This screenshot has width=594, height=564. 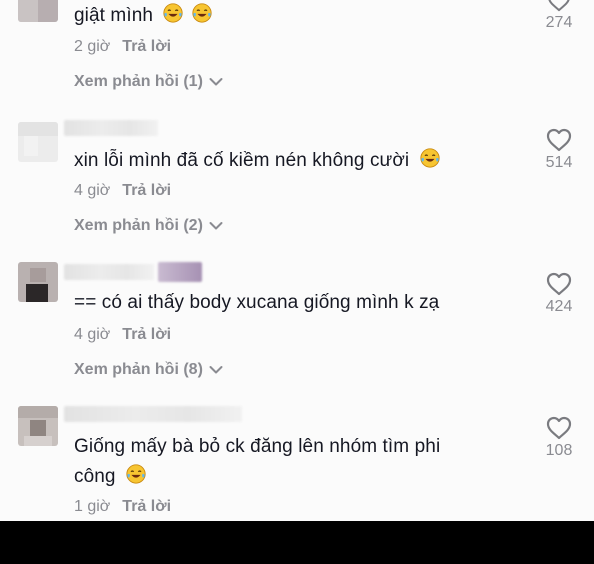 I want to click on view-replies-button: Xem phản hồi (8), so click(x=148, y=370).